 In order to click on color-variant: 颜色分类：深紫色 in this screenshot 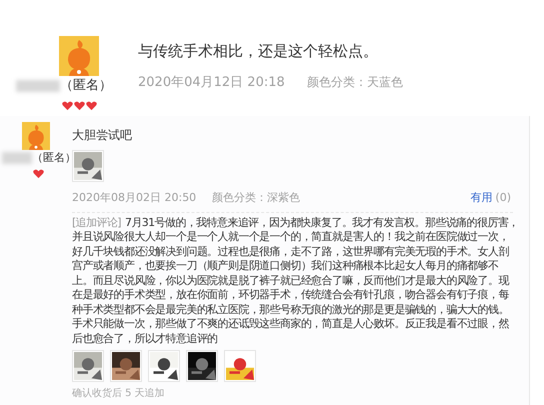, I will do `click(256, 198)`.